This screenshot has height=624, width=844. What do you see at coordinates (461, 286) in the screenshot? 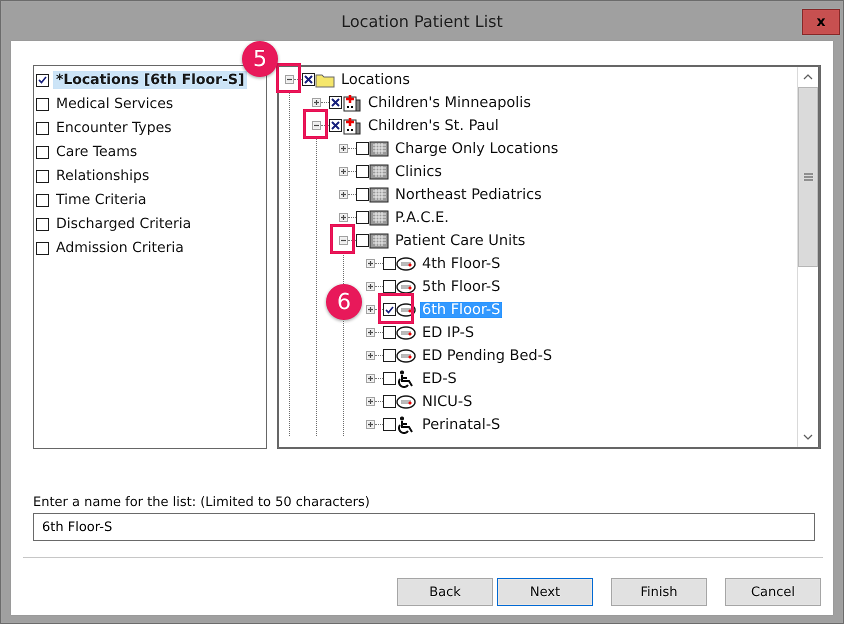
I see `tree-item: 5th Floor-S` at bounding box center [461, 286].